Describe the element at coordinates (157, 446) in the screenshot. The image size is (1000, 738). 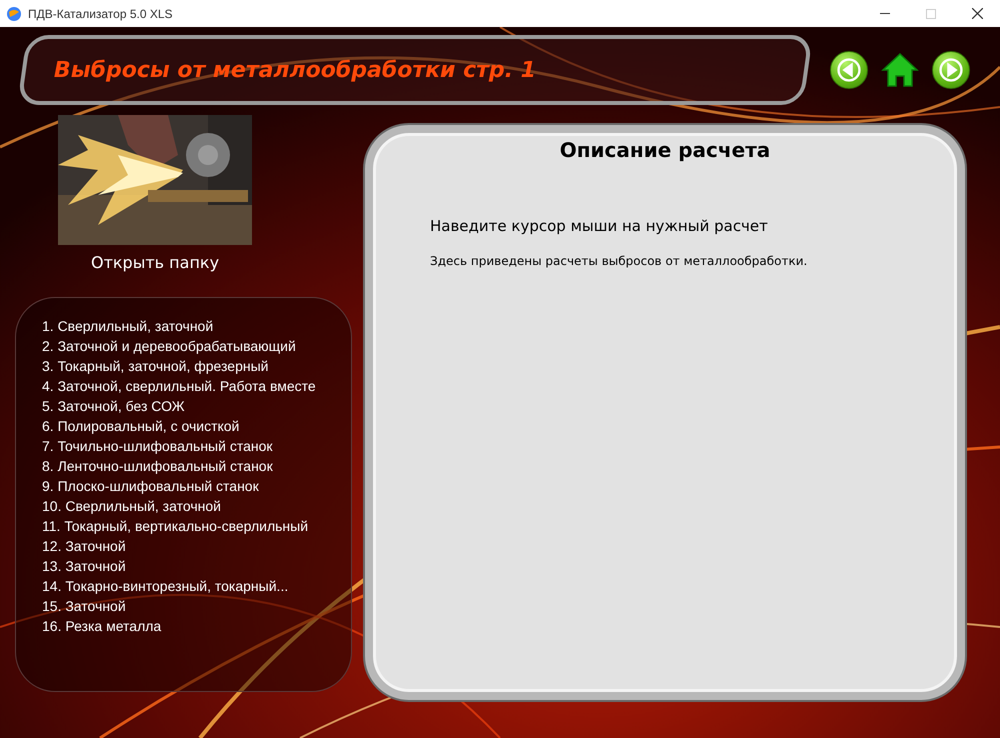
I see `calculation-link: 7. Точильно-шлифовальный станок` at that location.